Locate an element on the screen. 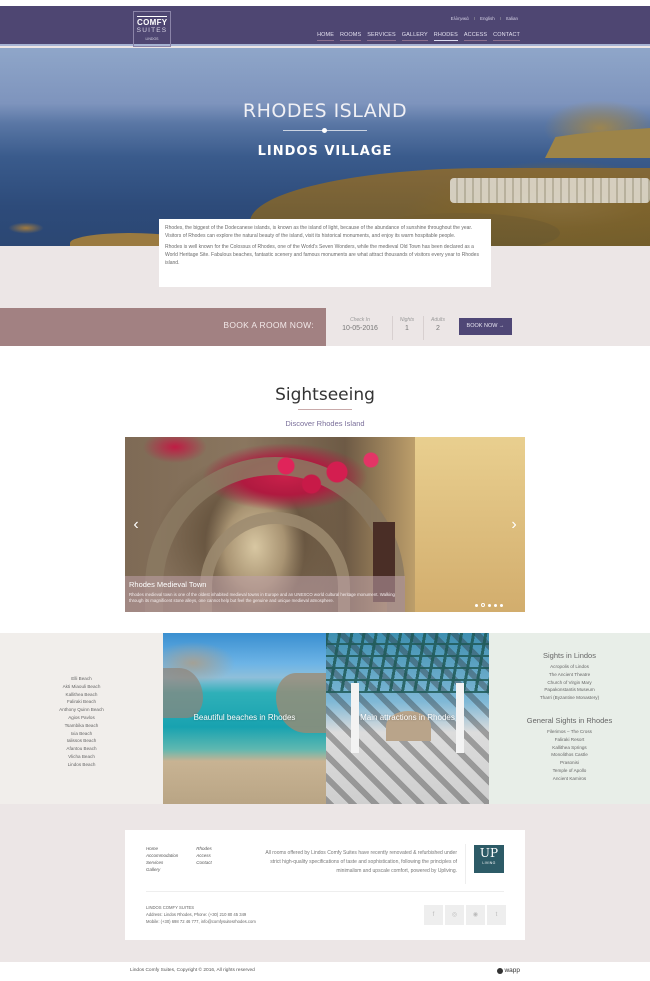 This screenshot has height=981, width=650. company-name: LINDOS COMFY SUITES is located at coordinates (170, 907).